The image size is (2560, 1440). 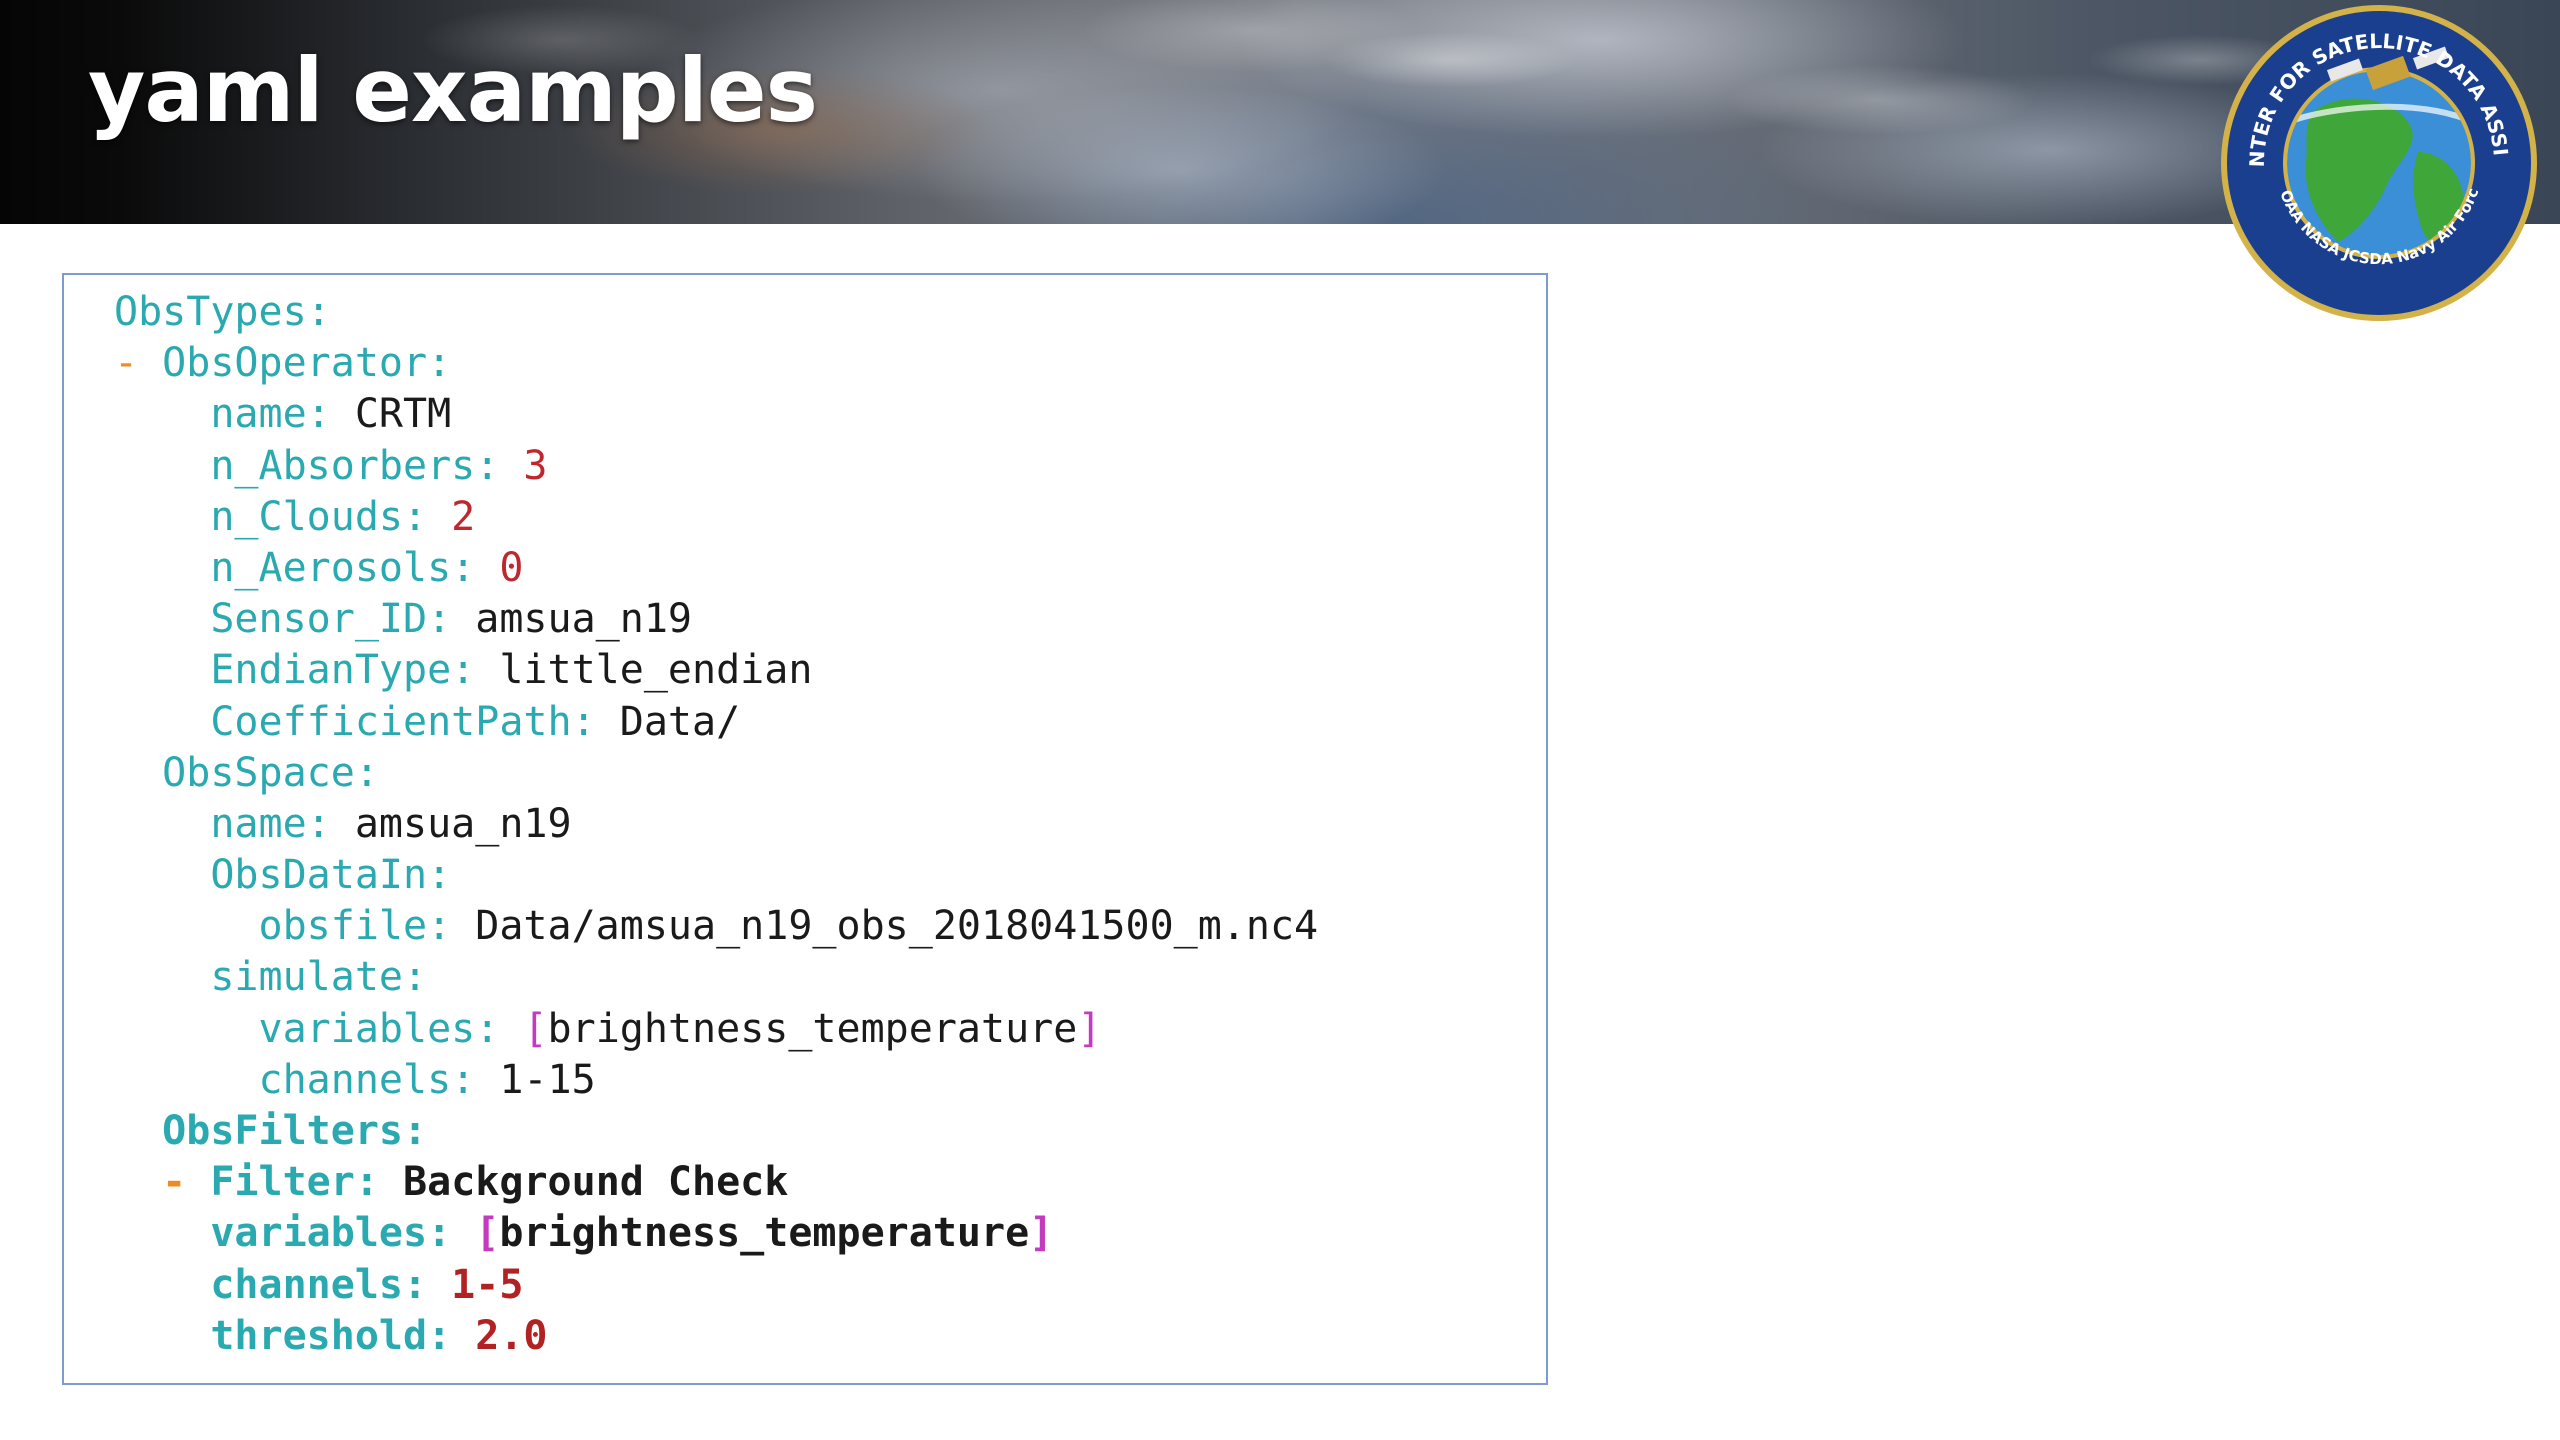 I want to click on code-line: ObsSpace:, so click(x=716, y=773).